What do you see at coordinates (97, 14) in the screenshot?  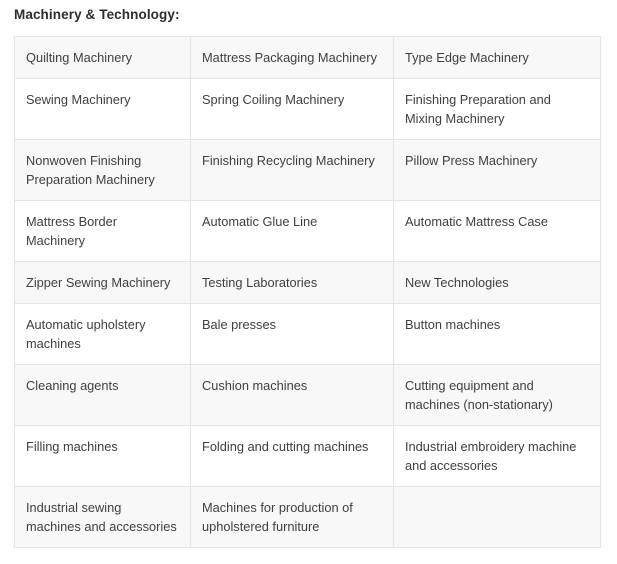 I see `page-title: Machinery & Technology:` at bounding box center [97, 14].